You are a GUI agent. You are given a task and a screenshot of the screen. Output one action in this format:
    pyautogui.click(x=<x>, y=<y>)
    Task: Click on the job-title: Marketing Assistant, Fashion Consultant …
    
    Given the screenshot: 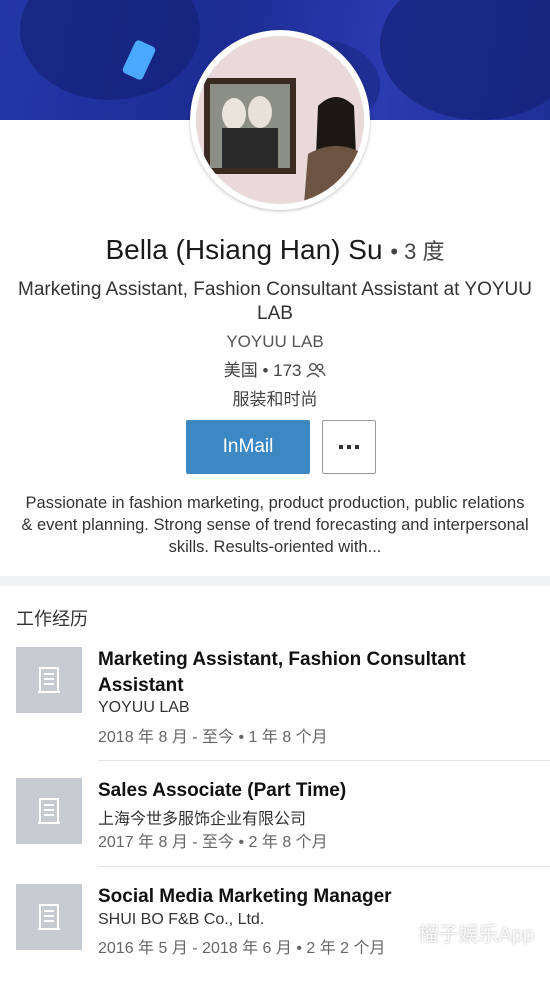 What is the action you would take?
    pyautogui.click(x=282, y=672)
    